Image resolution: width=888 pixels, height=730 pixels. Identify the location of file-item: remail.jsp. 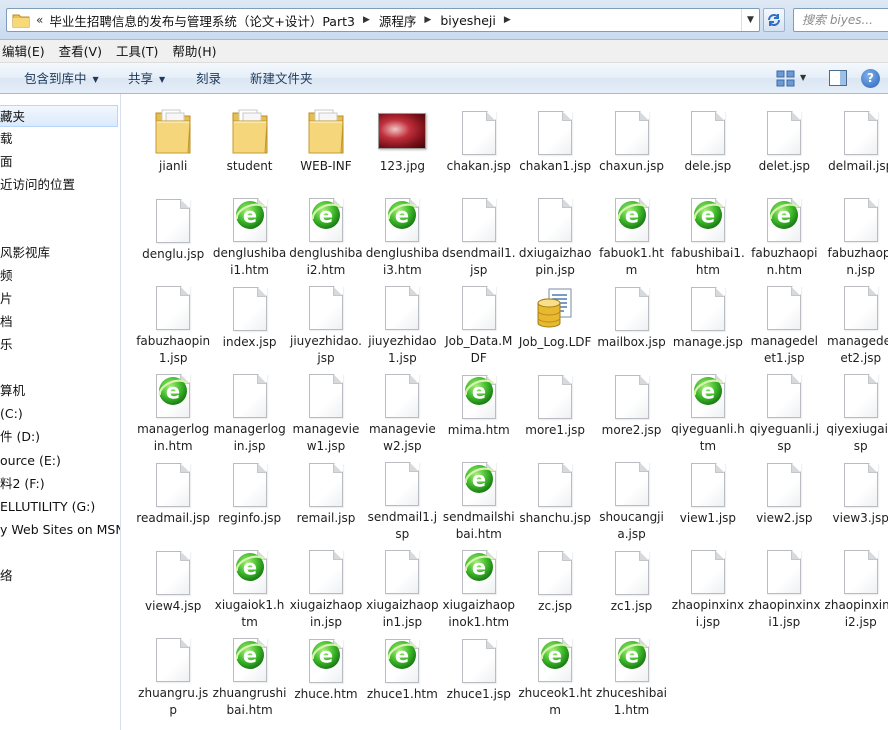
(326, 499).